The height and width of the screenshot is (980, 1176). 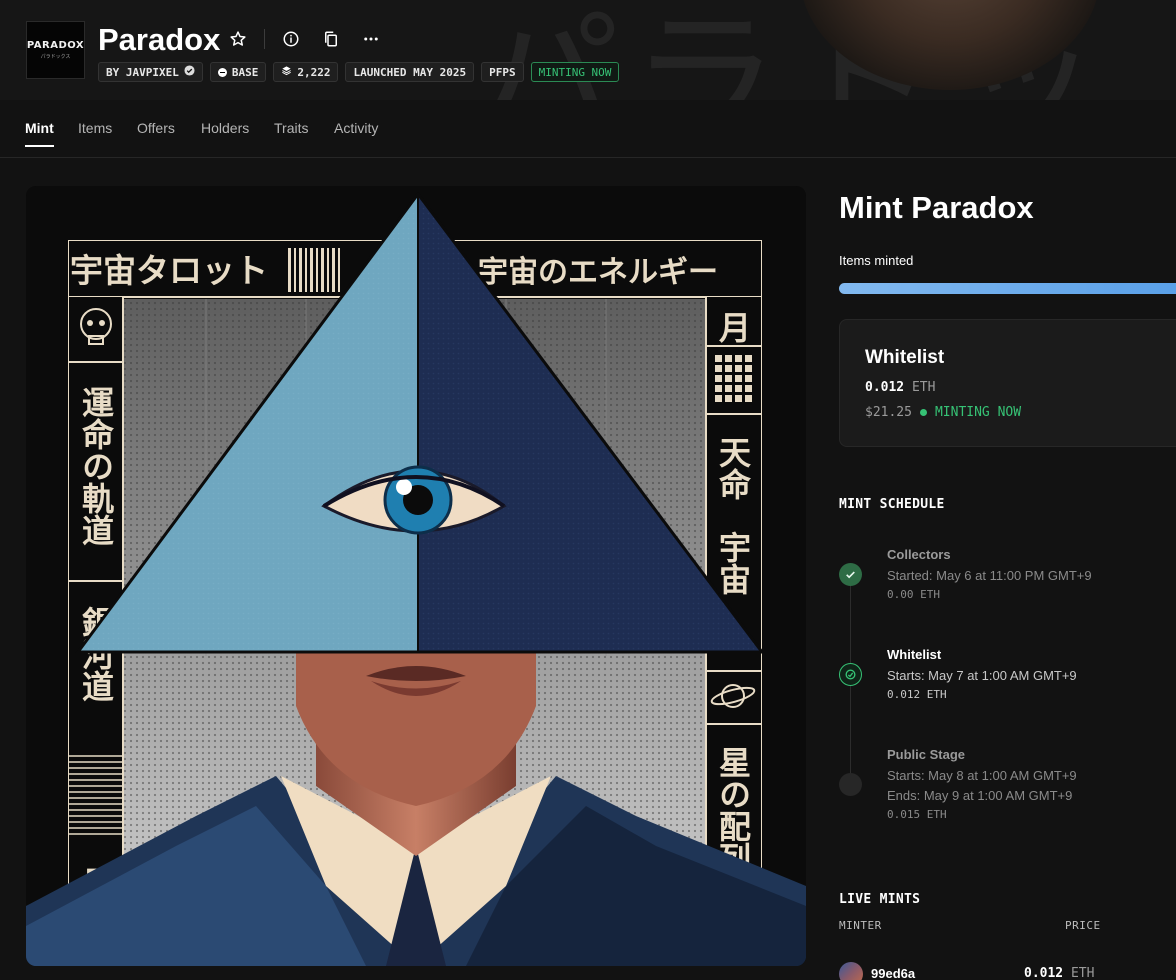 I want to click on current-stage-price: 0.012 ETH, so click(x=900, y=387).